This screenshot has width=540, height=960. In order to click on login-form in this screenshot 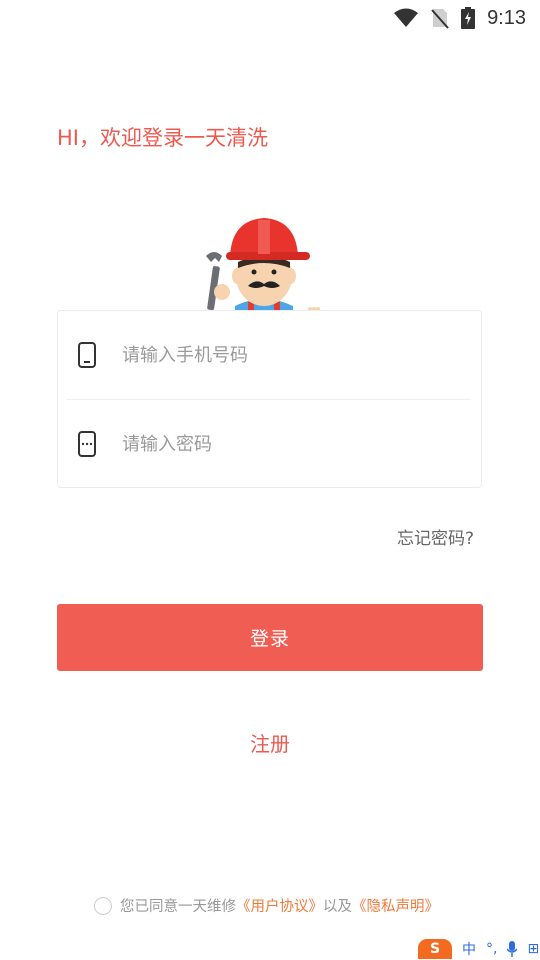, I will do `click(269, 399)`.